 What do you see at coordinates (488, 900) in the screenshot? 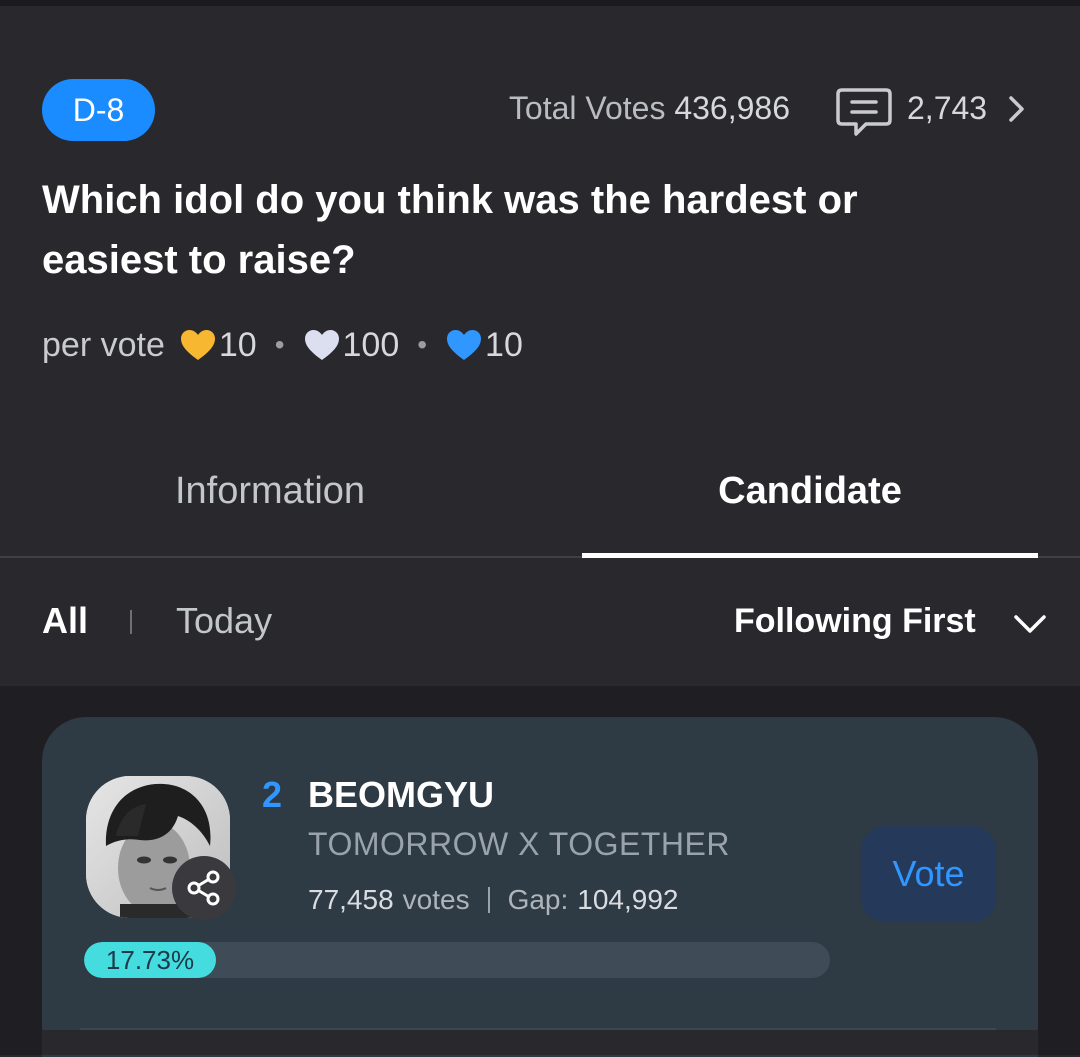
I see `stats-separator` at bounding box center [488, 900].